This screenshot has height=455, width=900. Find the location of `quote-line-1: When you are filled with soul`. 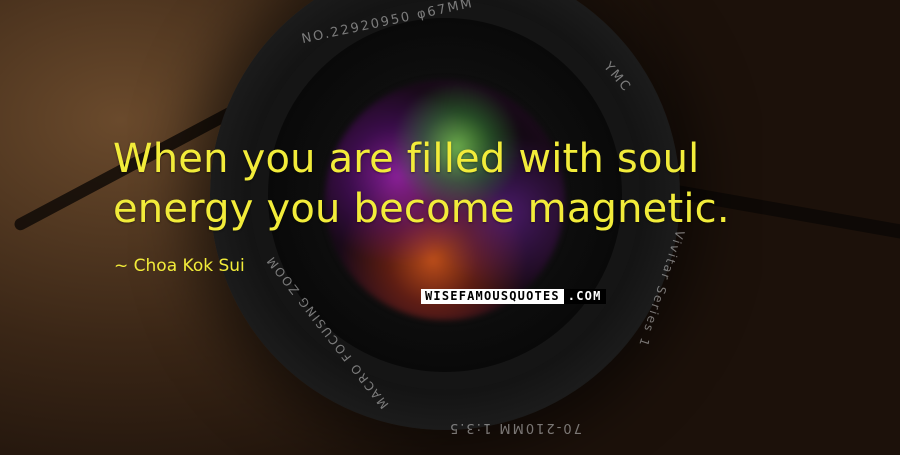

quote-line-1: When you are filled with soul is located at coordinates (406, 159).